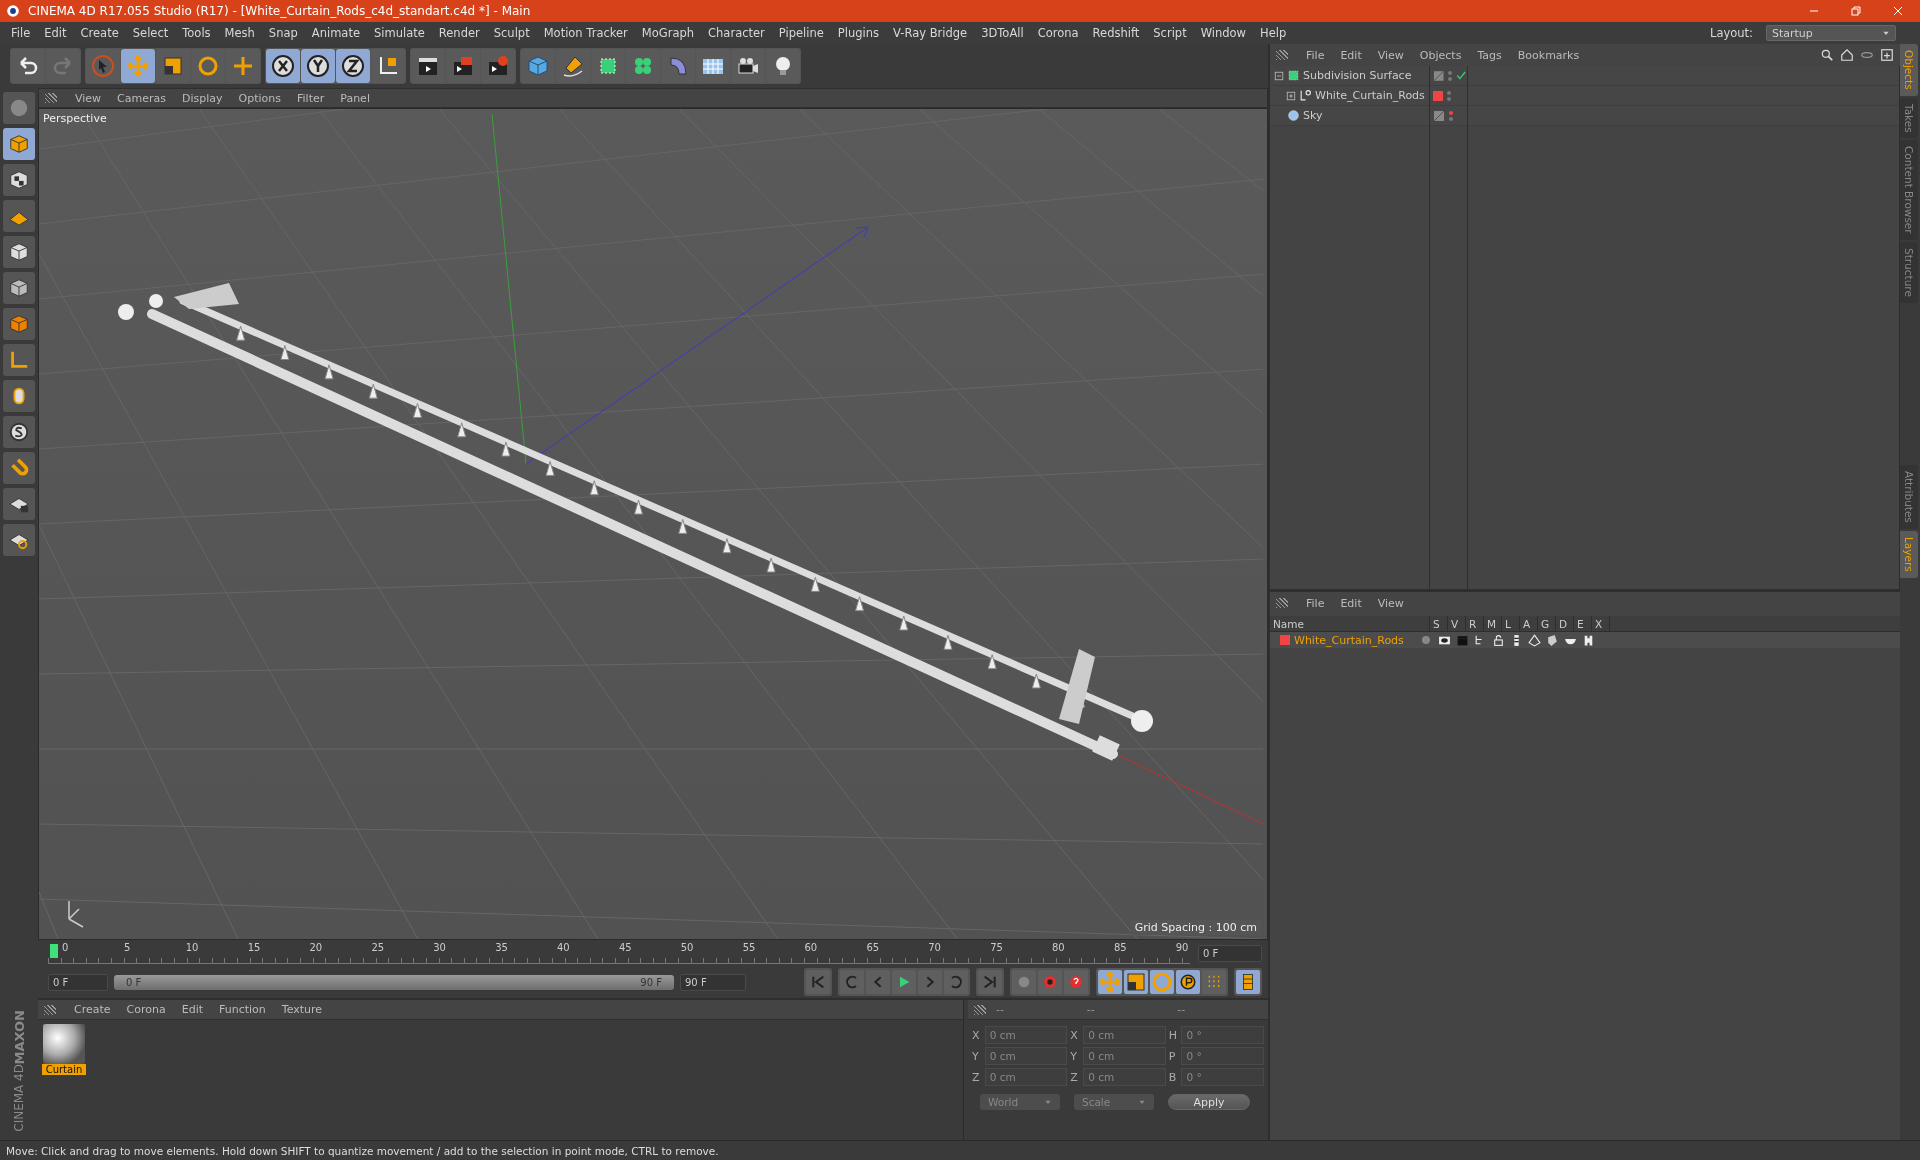  Describe the element at coordinates (1547, 623) in the screenshot. I see `column-header: G` at that location.